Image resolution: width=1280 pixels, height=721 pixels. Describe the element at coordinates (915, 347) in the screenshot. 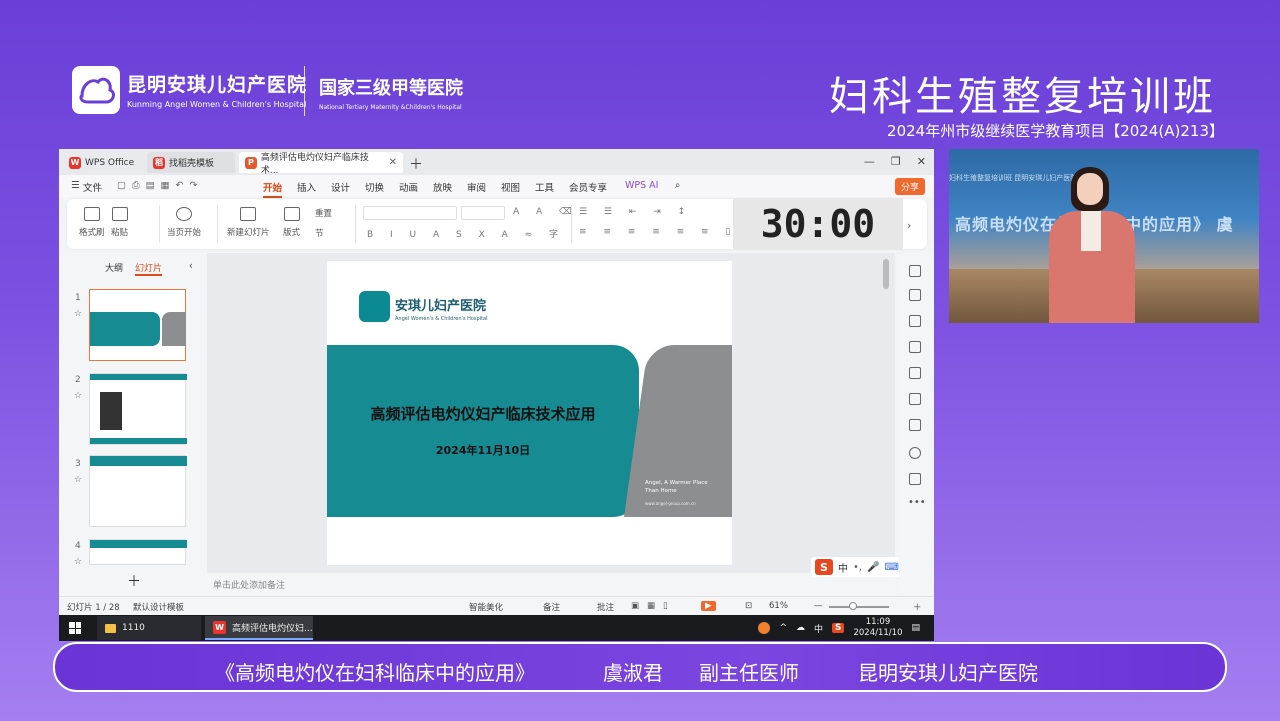

I see `copy-icon` at that location.